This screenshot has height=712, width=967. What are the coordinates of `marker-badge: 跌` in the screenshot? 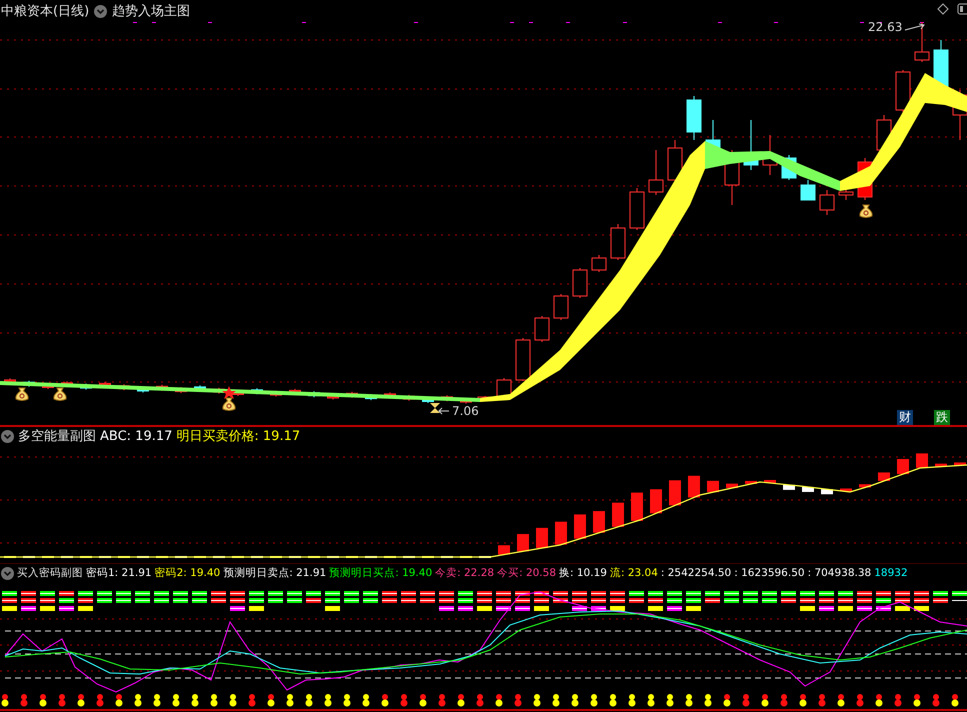 It's located at (942, 417).